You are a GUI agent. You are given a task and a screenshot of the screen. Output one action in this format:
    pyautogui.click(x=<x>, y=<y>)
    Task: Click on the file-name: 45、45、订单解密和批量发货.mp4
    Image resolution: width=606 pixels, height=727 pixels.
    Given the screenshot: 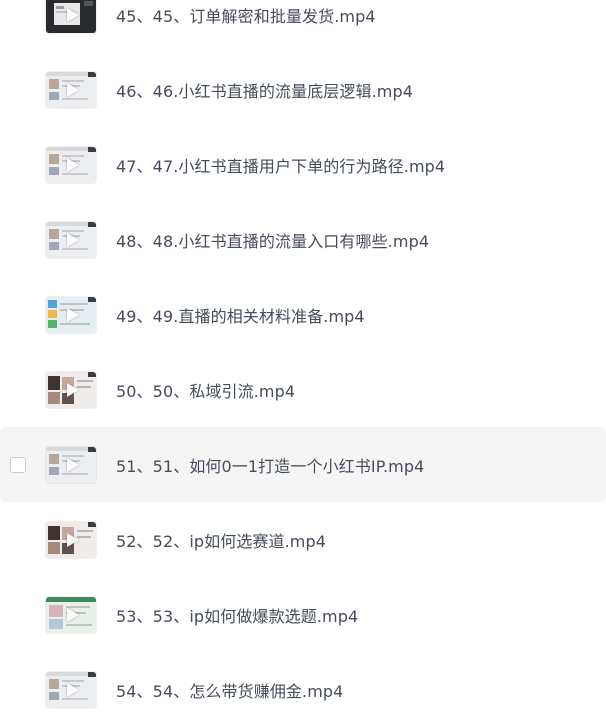 What is the action you would take?
    pyautogui.click(x=246, y=15)
    